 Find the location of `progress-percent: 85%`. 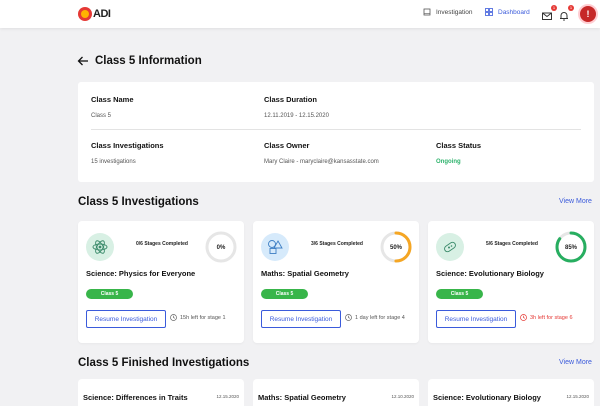

progress-percent: 85% is located at coordinates (571, 248).